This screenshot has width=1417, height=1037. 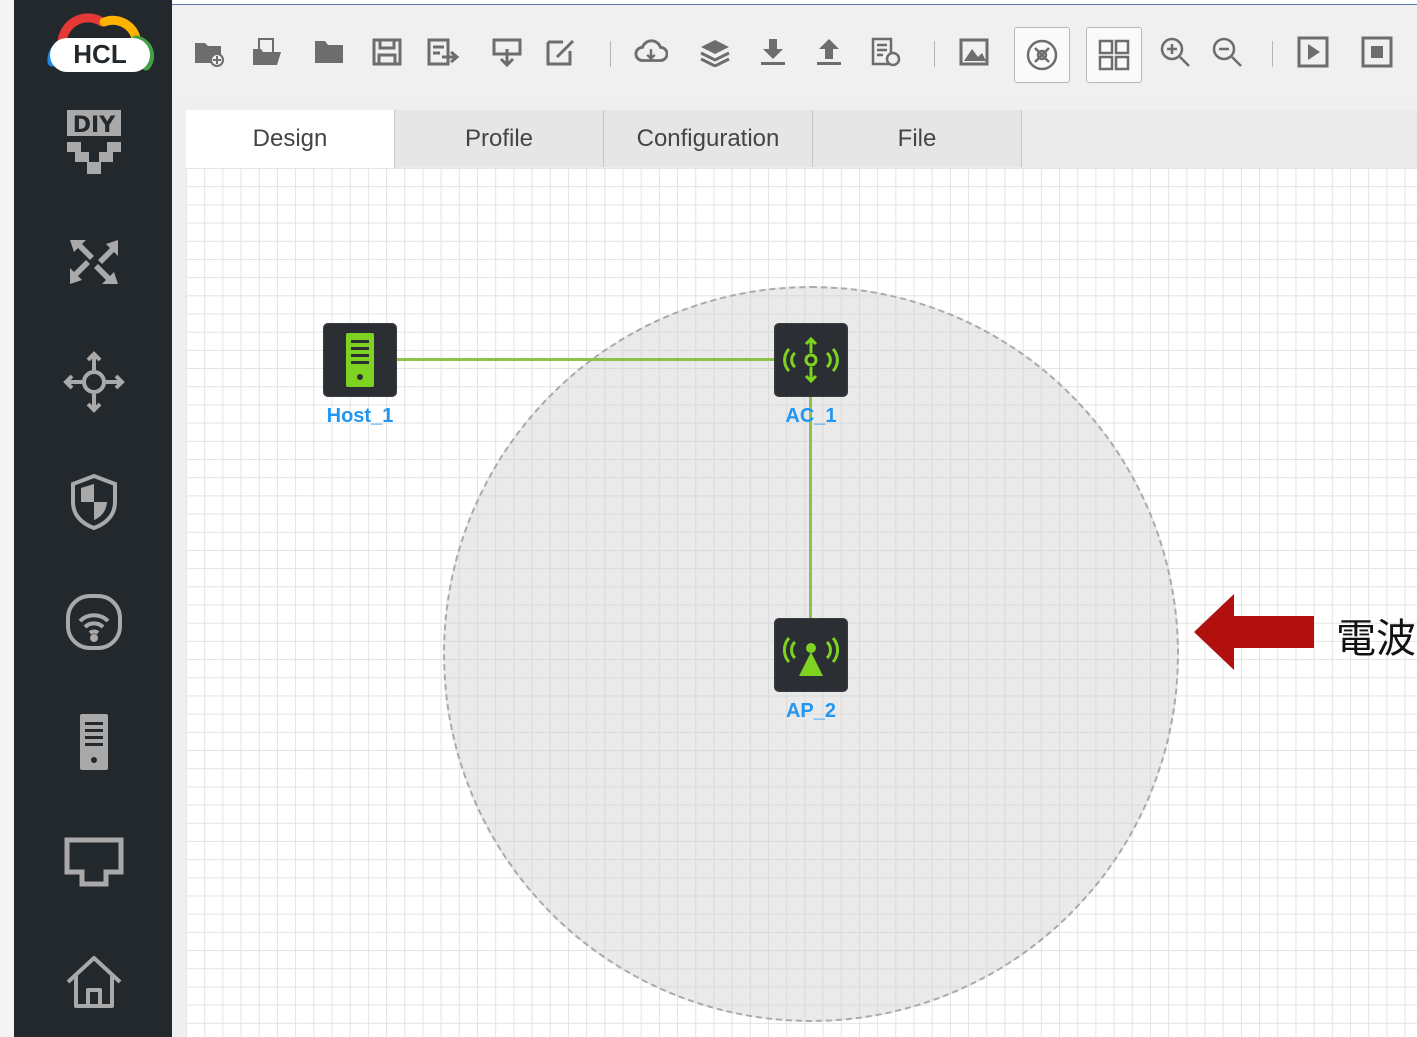 I want to click on access-controller-icon, so click(x=811, y=360).